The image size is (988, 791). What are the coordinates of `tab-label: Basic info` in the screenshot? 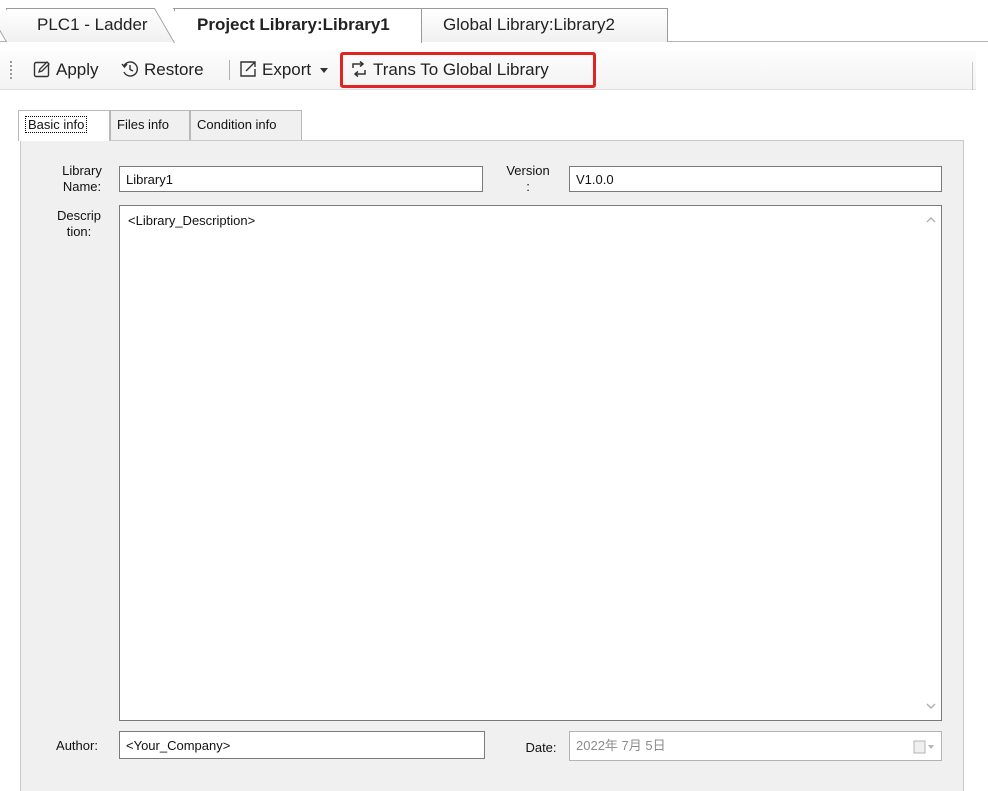 It's located at (56, 124).